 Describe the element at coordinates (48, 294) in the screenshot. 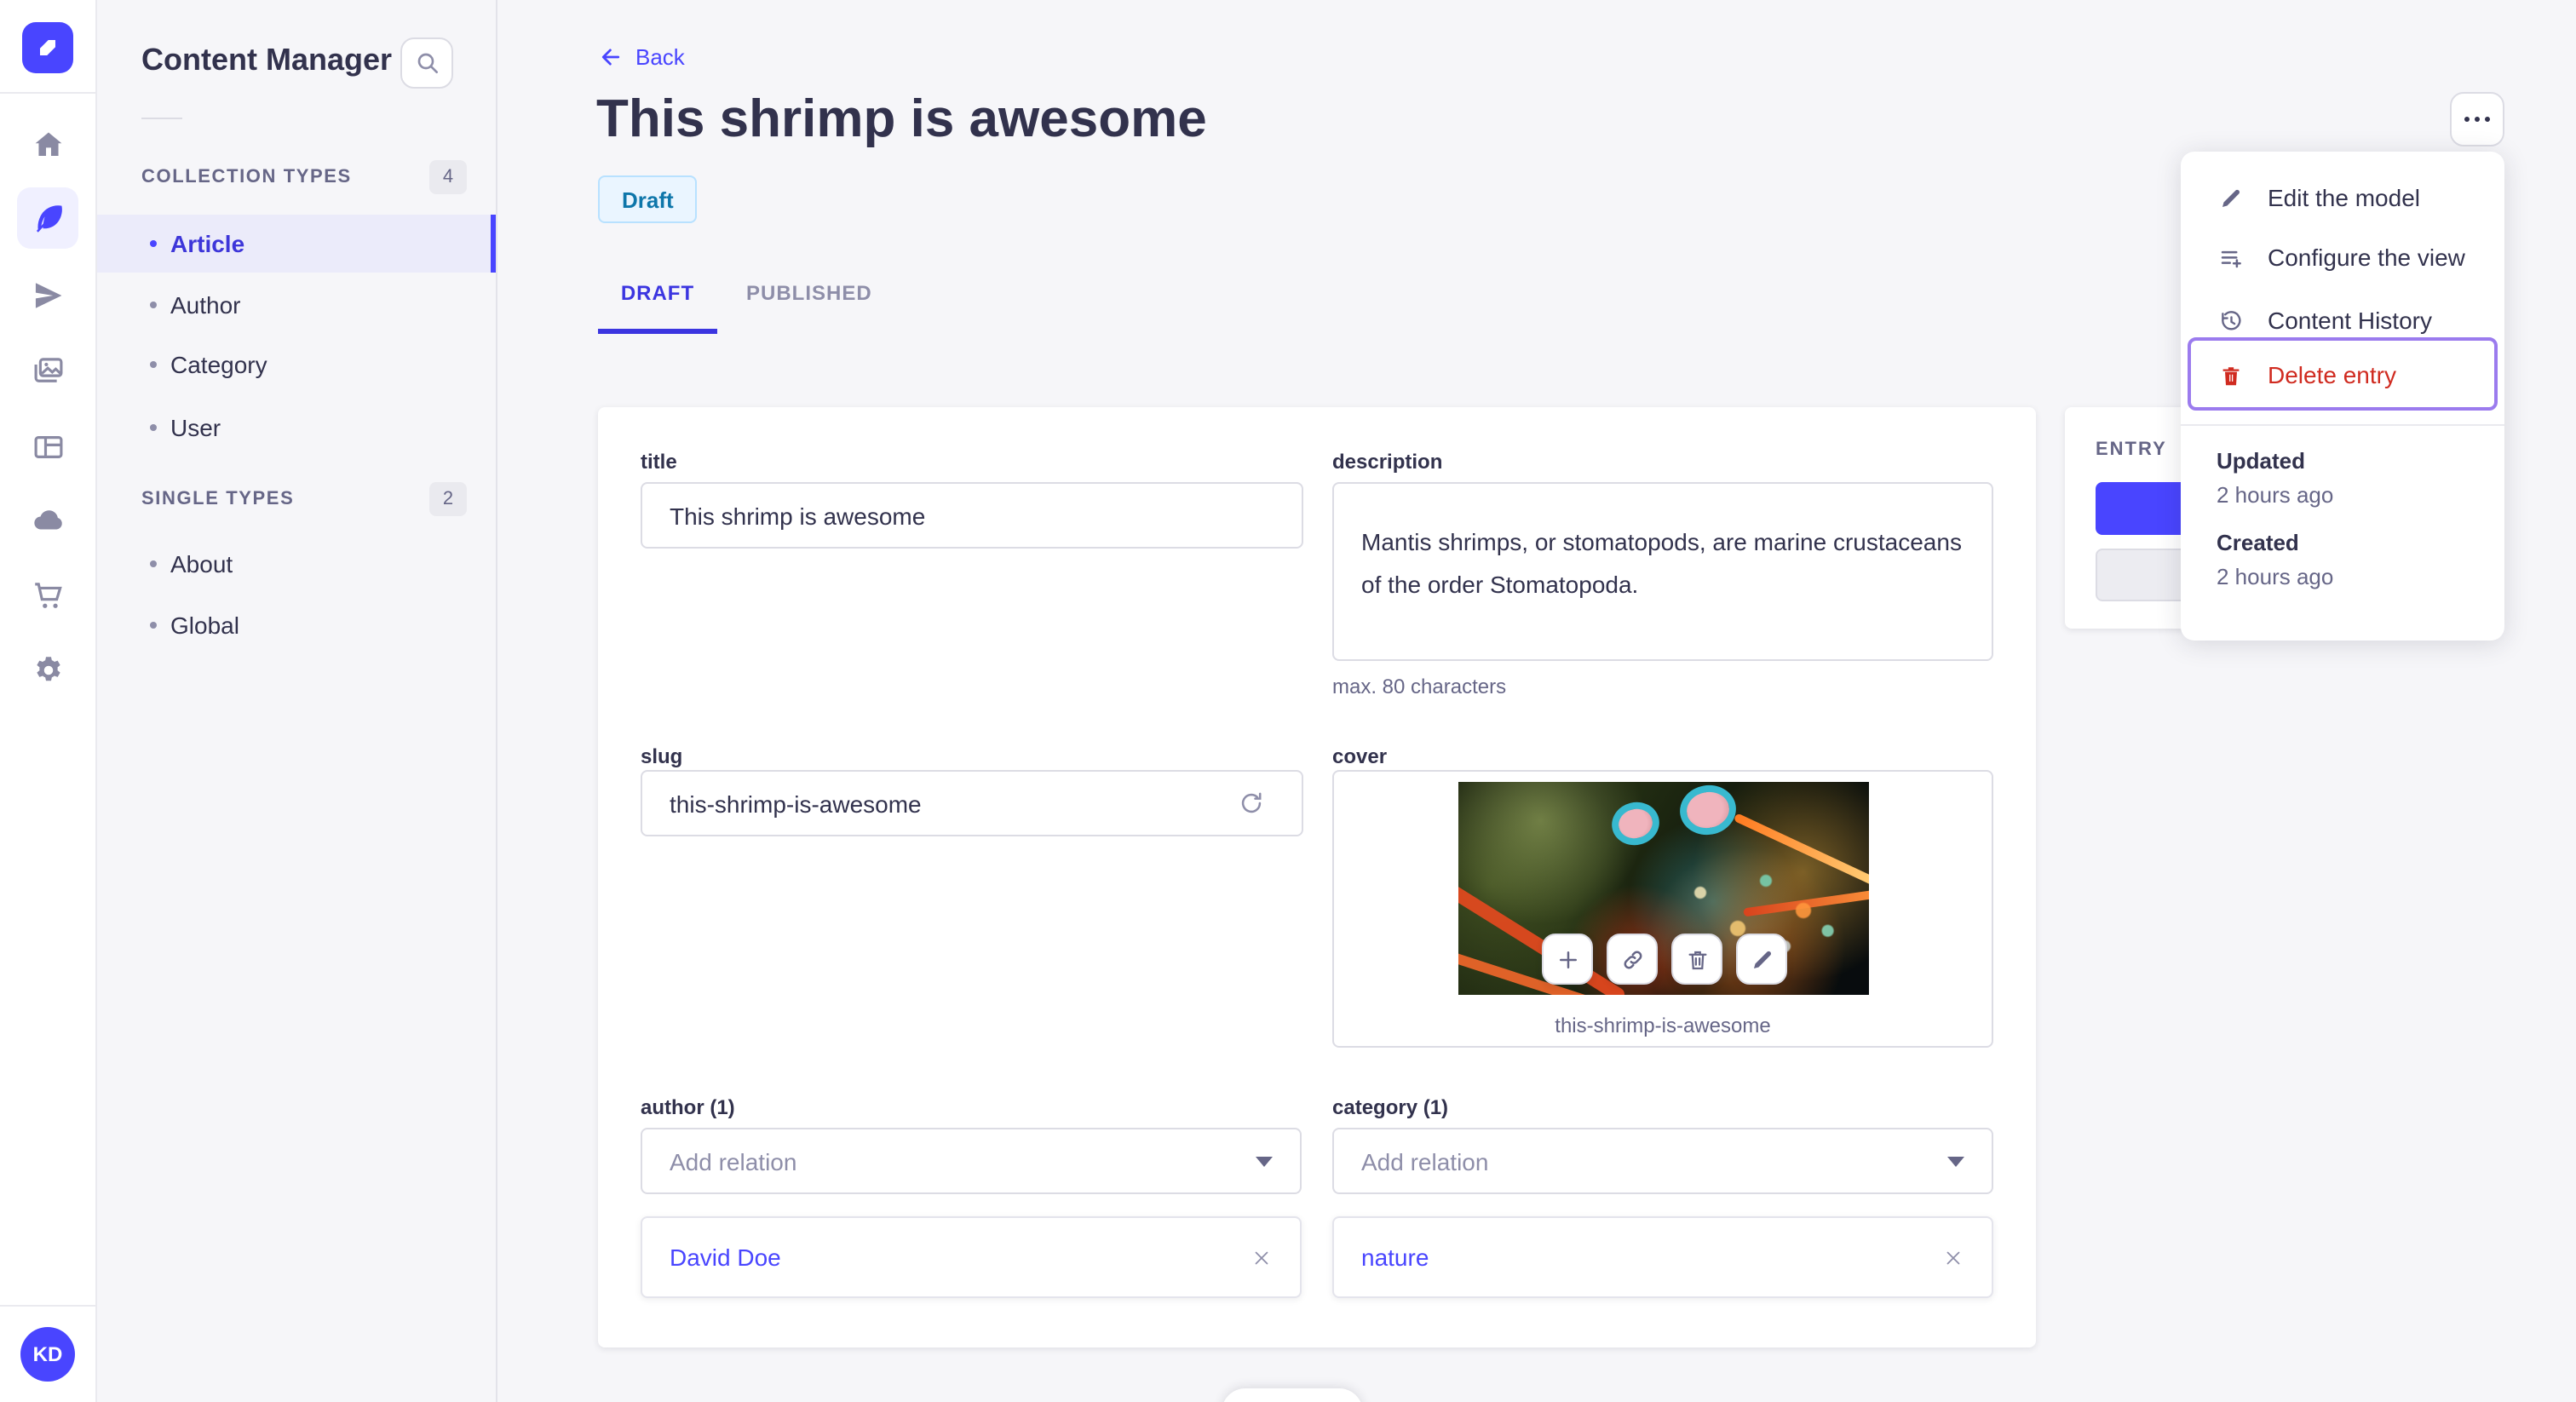

I see `paper-plane-icon` at that location.